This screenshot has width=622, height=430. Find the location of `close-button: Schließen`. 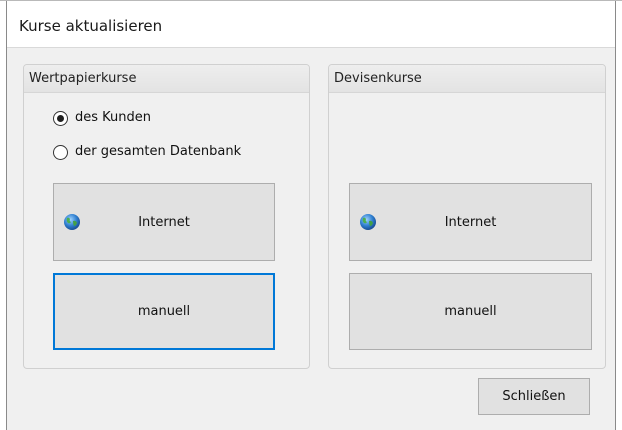

close-button: Schließen is located at coordinates (534, 396).